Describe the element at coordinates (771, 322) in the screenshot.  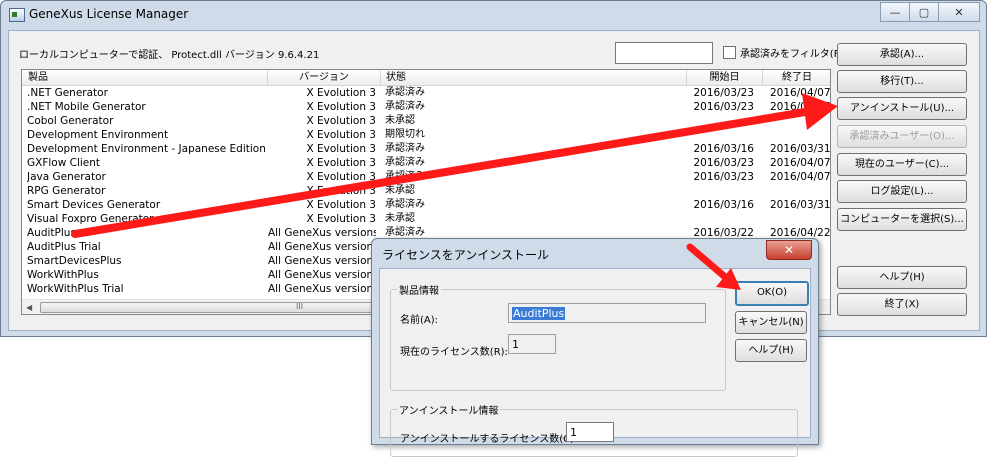
I see `cancel-button: キャンセル(N)` at that location.